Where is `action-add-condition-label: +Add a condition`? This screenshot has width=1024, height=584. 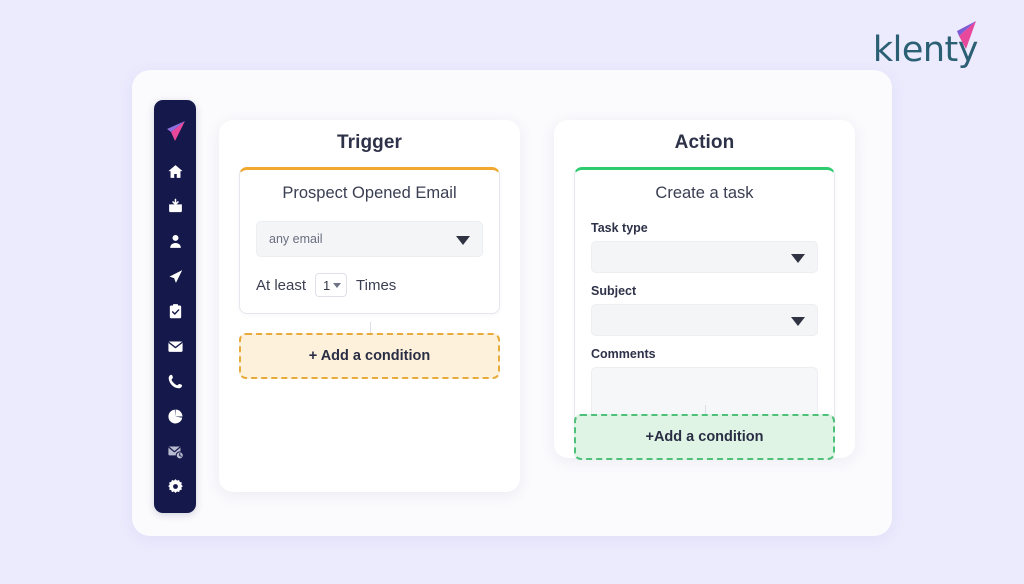 action-add-condition-label: +Add a condition is located at coordinates (704, 437).